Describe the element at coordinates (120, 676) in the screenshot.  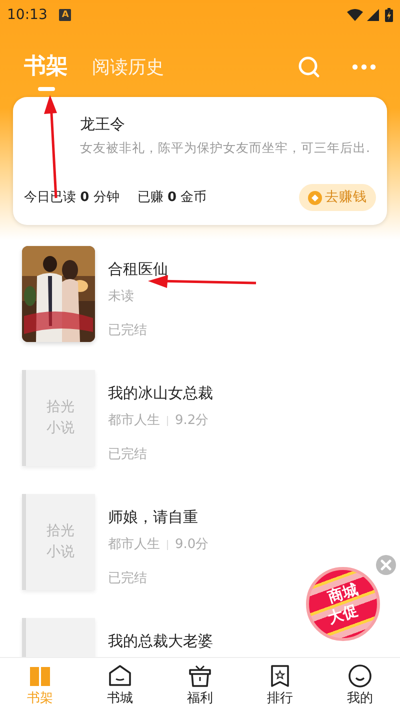
I see `house-icon` at that location.